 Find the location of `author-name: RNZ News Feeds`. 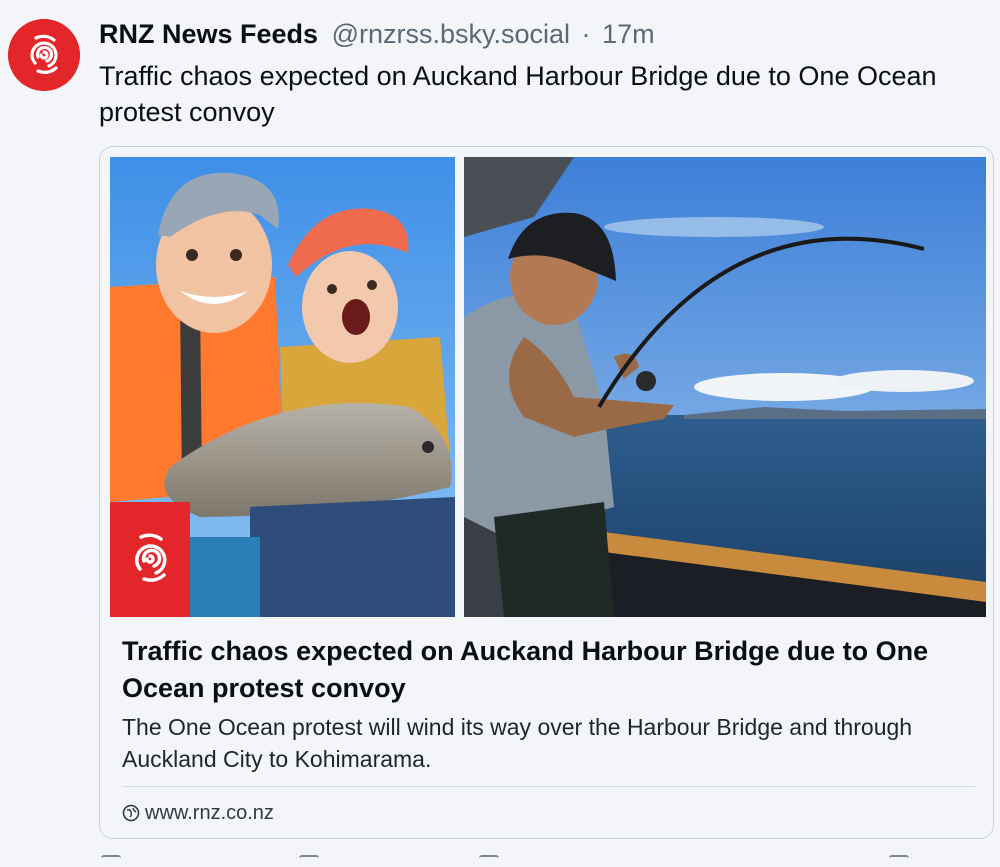

author-name: RNZ News Feeds is located at coordinates (208, 34).